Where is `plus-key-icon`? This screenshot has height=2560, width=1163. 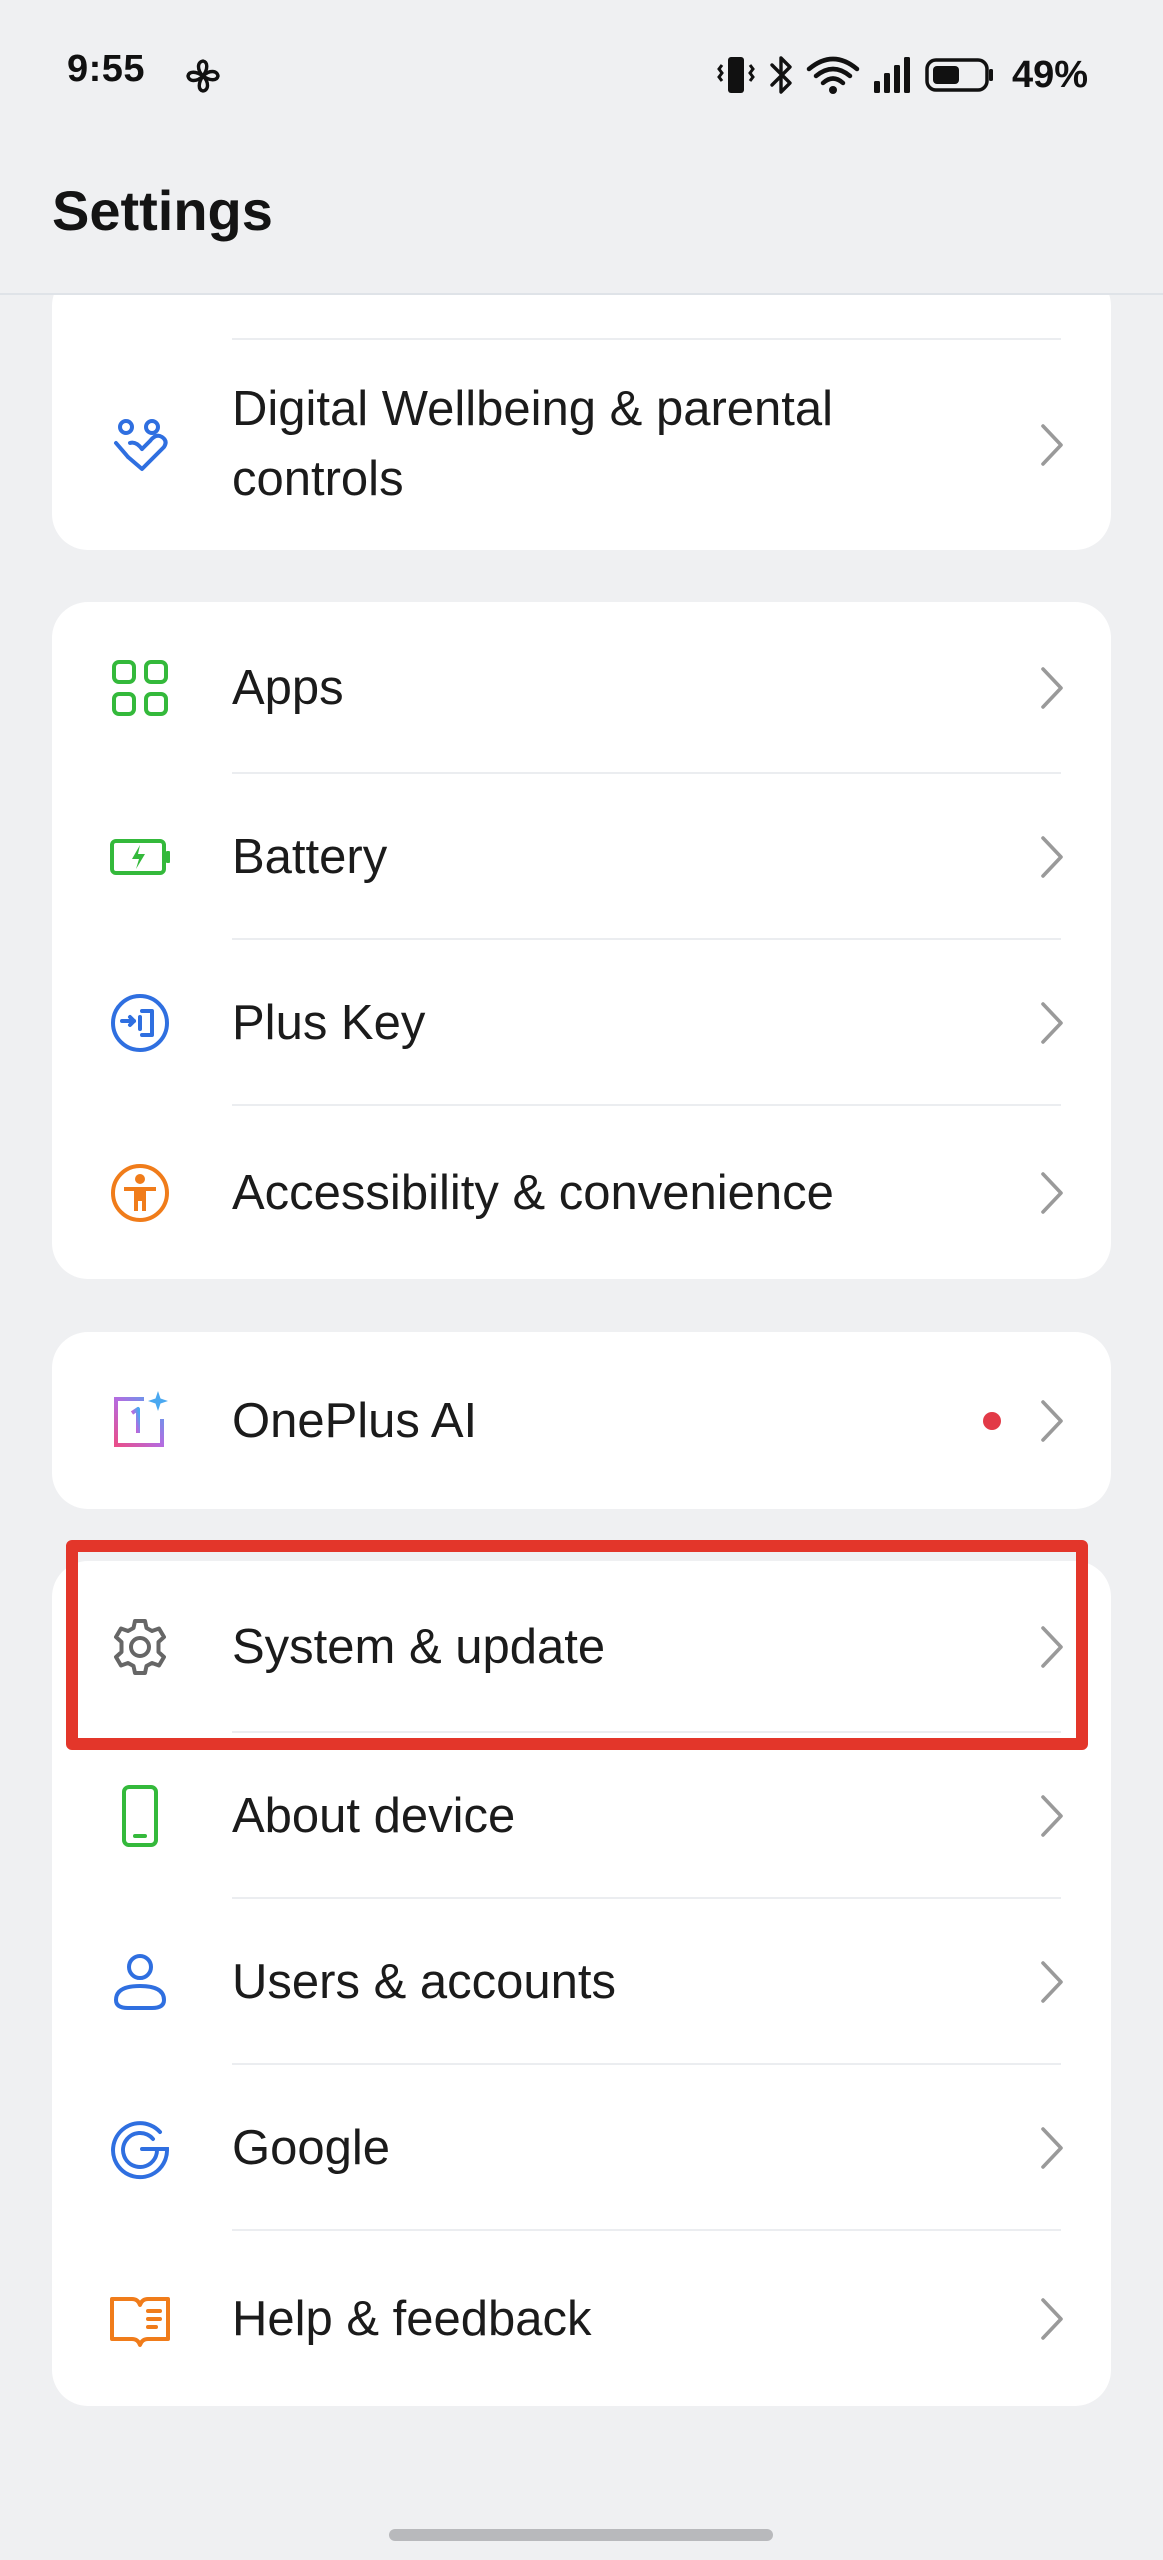 plus-key-icon is located at coordinates (140, 1023).